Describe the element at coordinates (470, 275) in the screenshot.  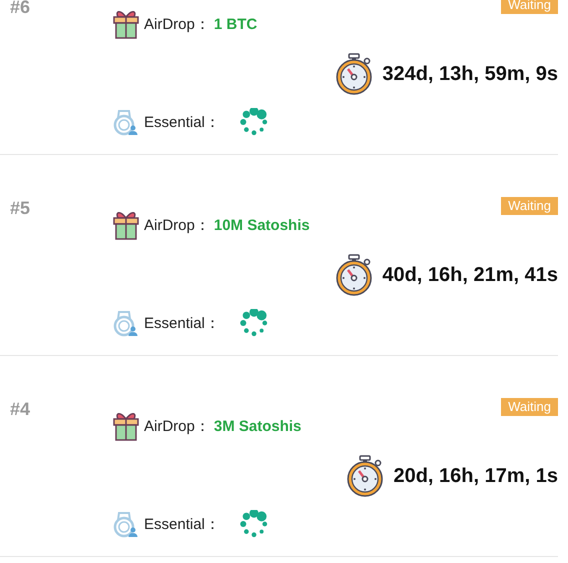
I see `countdown-timer: 40d, 16h, 21m, 41s` at that location.